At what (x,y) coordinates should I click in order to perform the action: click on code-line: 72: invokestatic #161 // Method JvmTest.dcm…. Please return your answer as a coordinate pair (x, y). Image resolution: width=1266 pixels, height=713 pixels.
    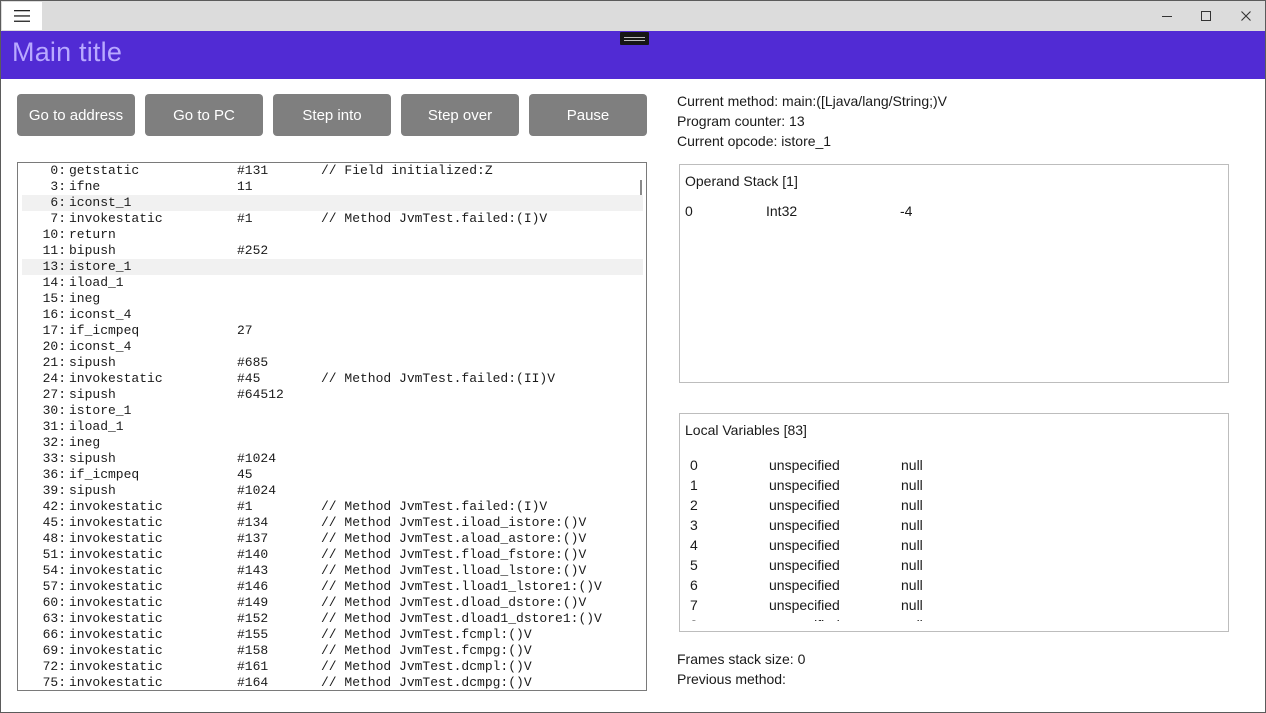
    Looking at the image, I should click on (332, 667).